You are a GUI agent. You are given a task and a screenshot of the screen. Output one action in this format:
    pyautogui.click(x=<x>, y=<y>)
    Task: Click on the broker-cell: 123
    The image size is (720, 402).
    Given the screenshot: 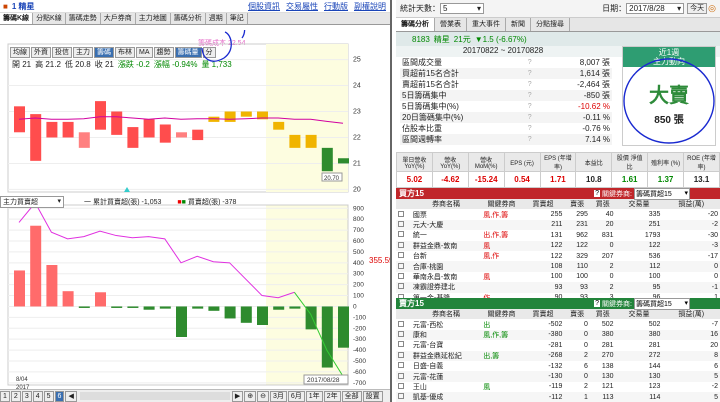 What is the action you would take?
    pyautogui.click(x=654, y=387)
    